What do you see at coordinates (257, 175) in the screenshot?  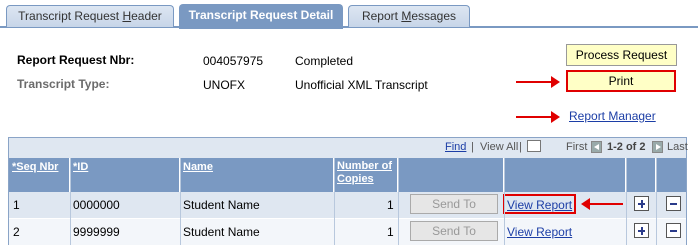 I see `column-header-name: Name` at bounding box center [257, 175].